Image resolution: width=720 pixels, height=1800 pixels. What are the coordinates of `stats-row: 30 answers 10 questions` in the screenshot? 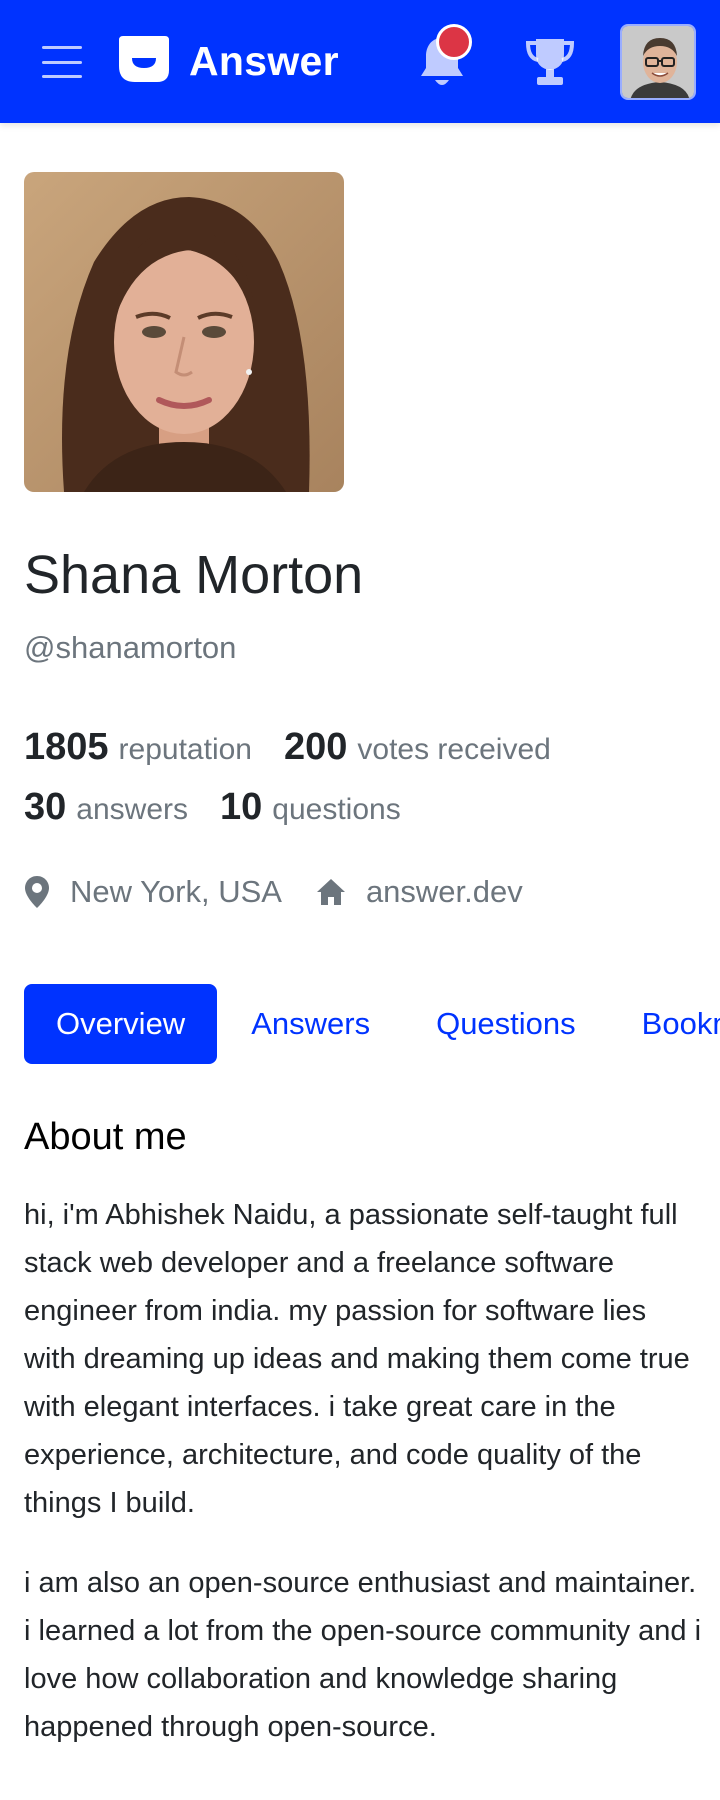 It's located at (228, 807).